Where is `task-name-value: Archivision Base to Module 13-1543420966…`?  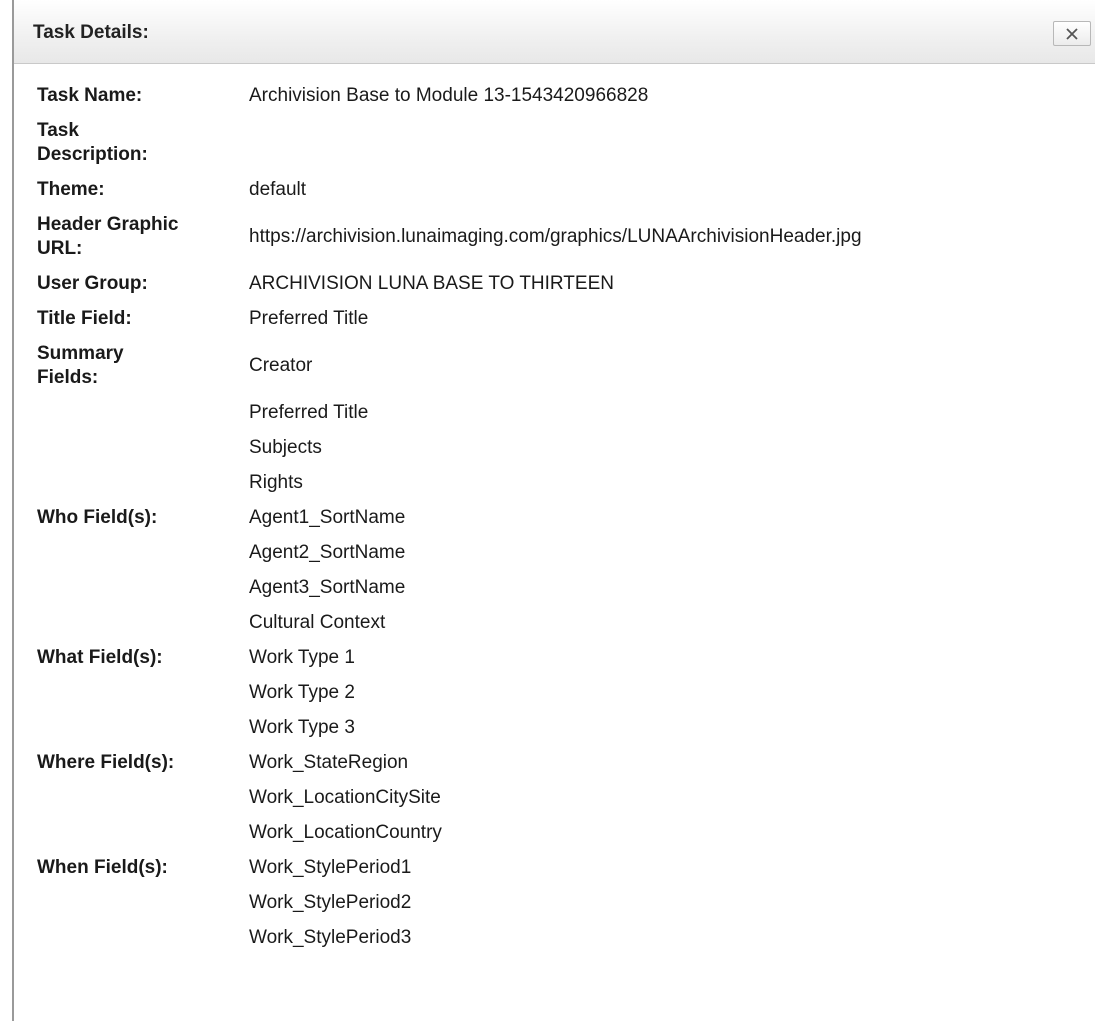
task-name-value: Archivision Base to Module 13-1543420966… is located at coordinates (449, 95).